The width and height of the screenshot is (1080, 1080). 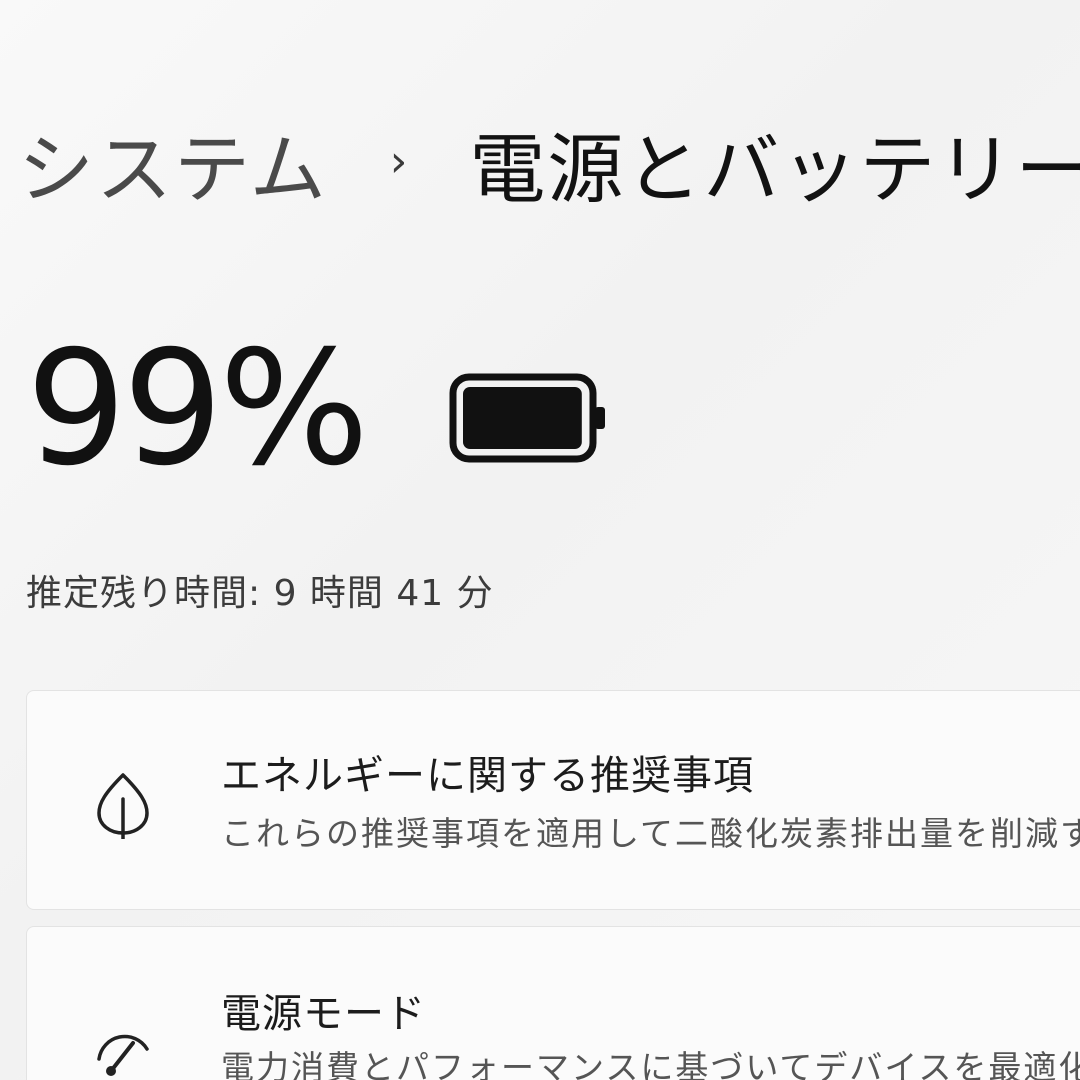 I want to click on breadcrumb-system-link: システム, so click(x=173, y=163).